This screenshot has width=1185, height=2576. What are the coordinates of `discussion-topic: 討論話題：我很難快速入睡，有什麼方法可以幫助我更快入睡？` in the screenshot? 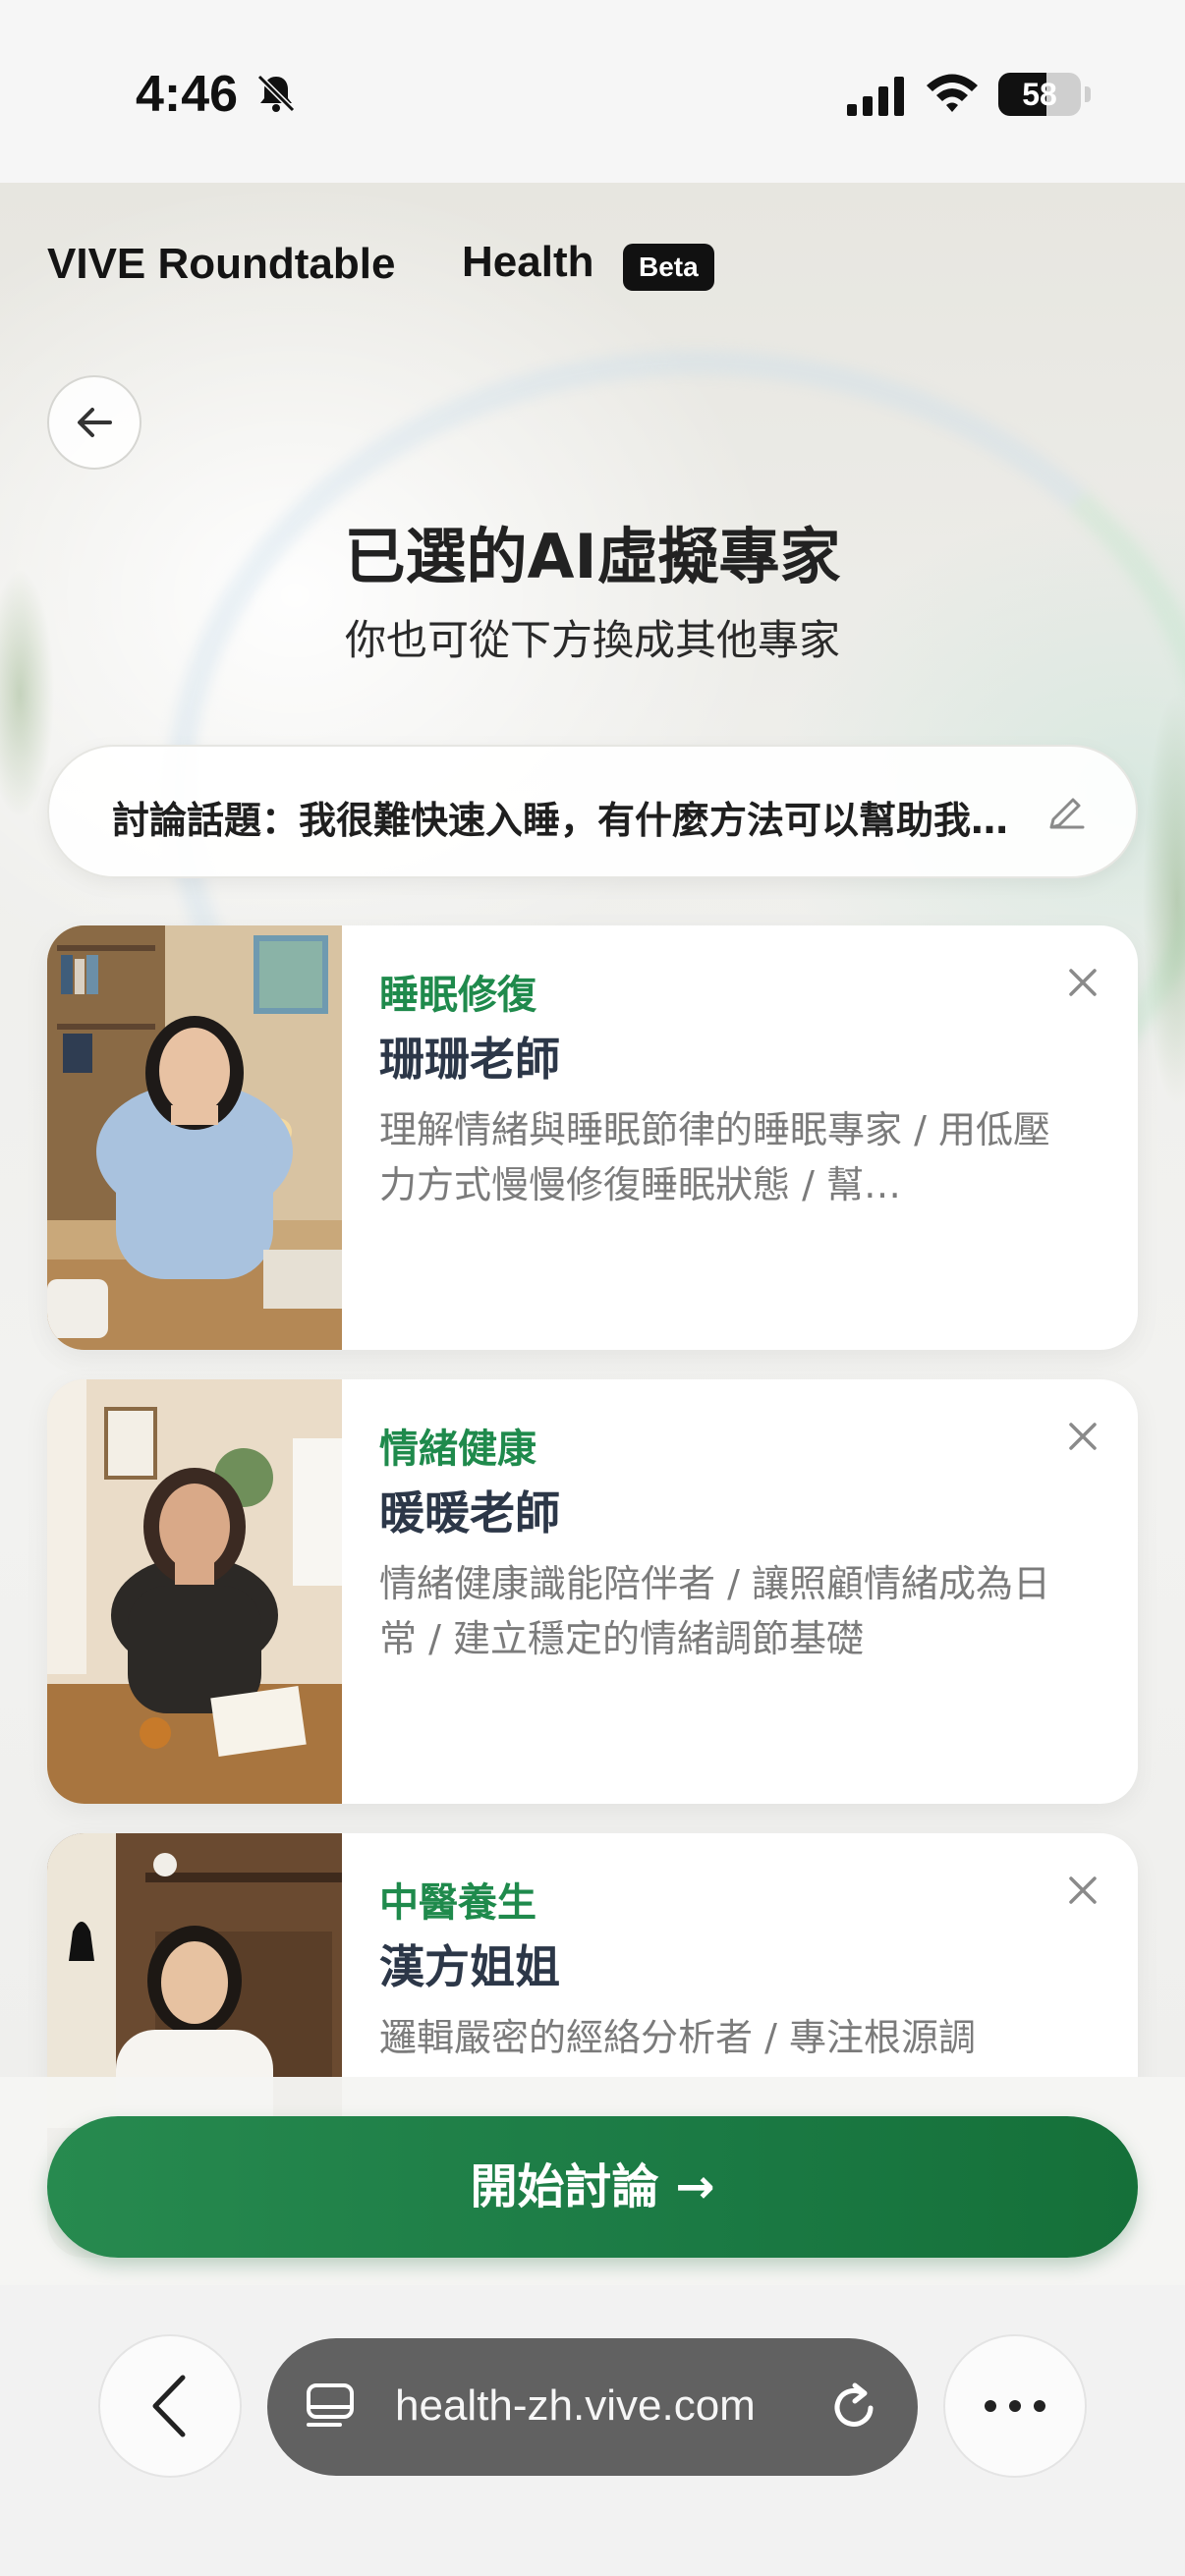 It's located at (592, 811).